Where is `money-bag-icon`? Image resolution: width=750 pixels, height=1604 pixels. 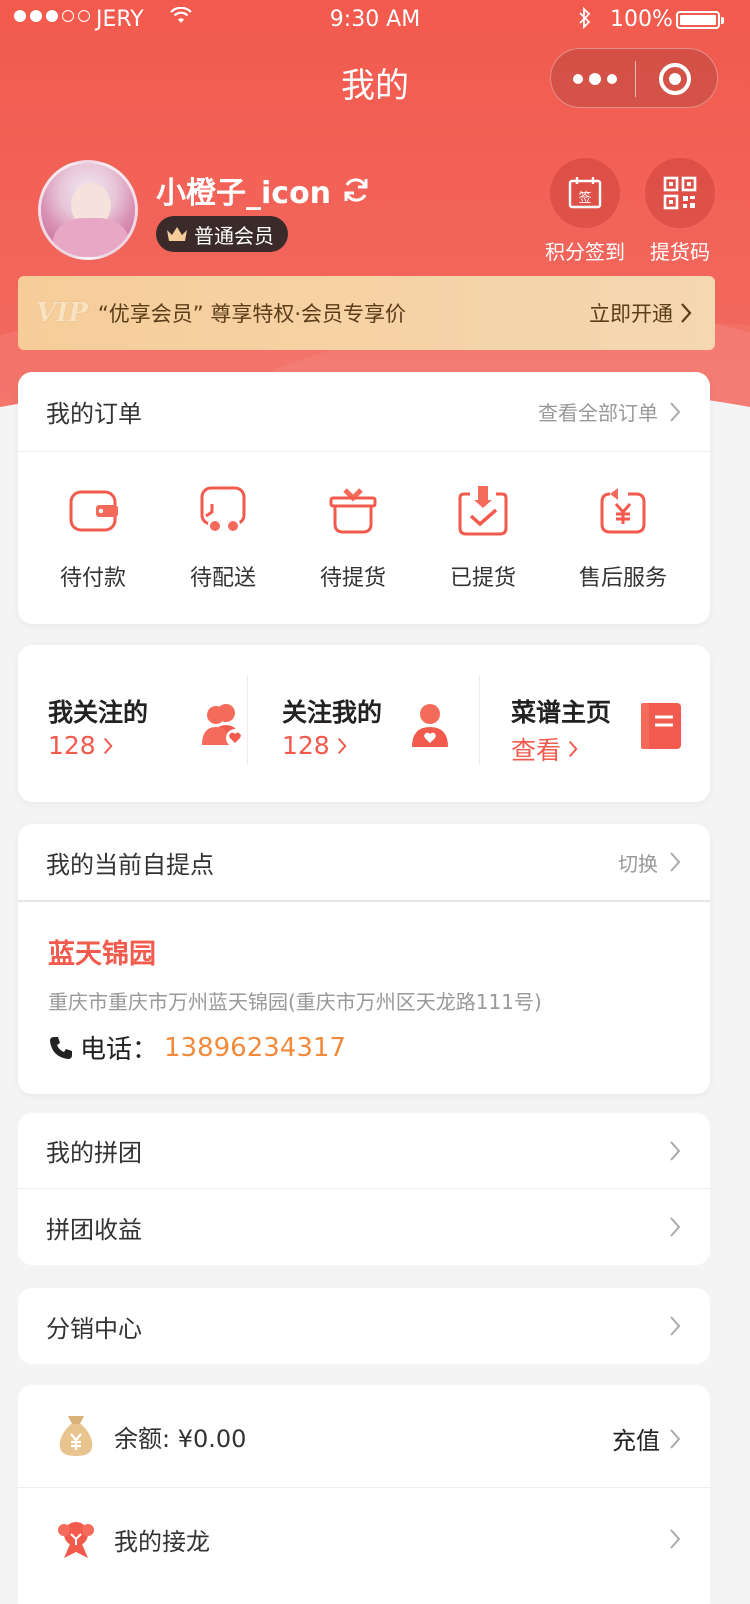 money-bag-icon is located at coordinates (76, 1436).